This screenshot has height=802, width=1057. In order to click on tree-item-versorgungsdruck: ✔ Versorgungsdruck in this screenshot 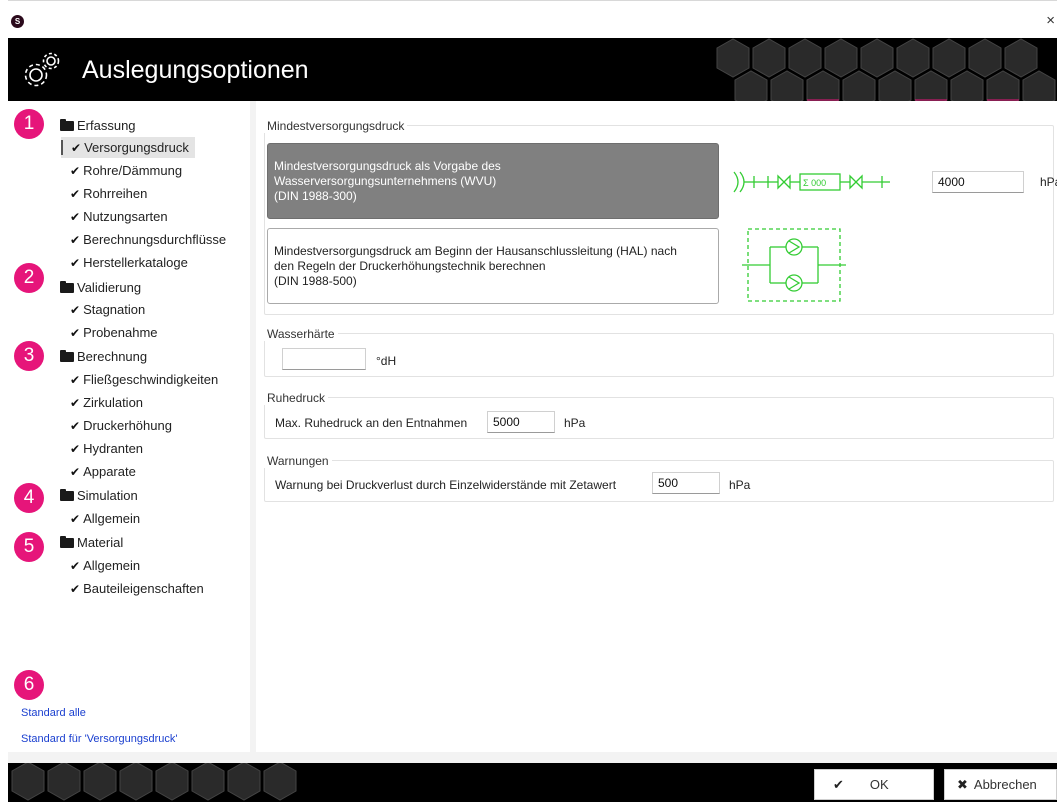, I will do `click(128, 147)`.